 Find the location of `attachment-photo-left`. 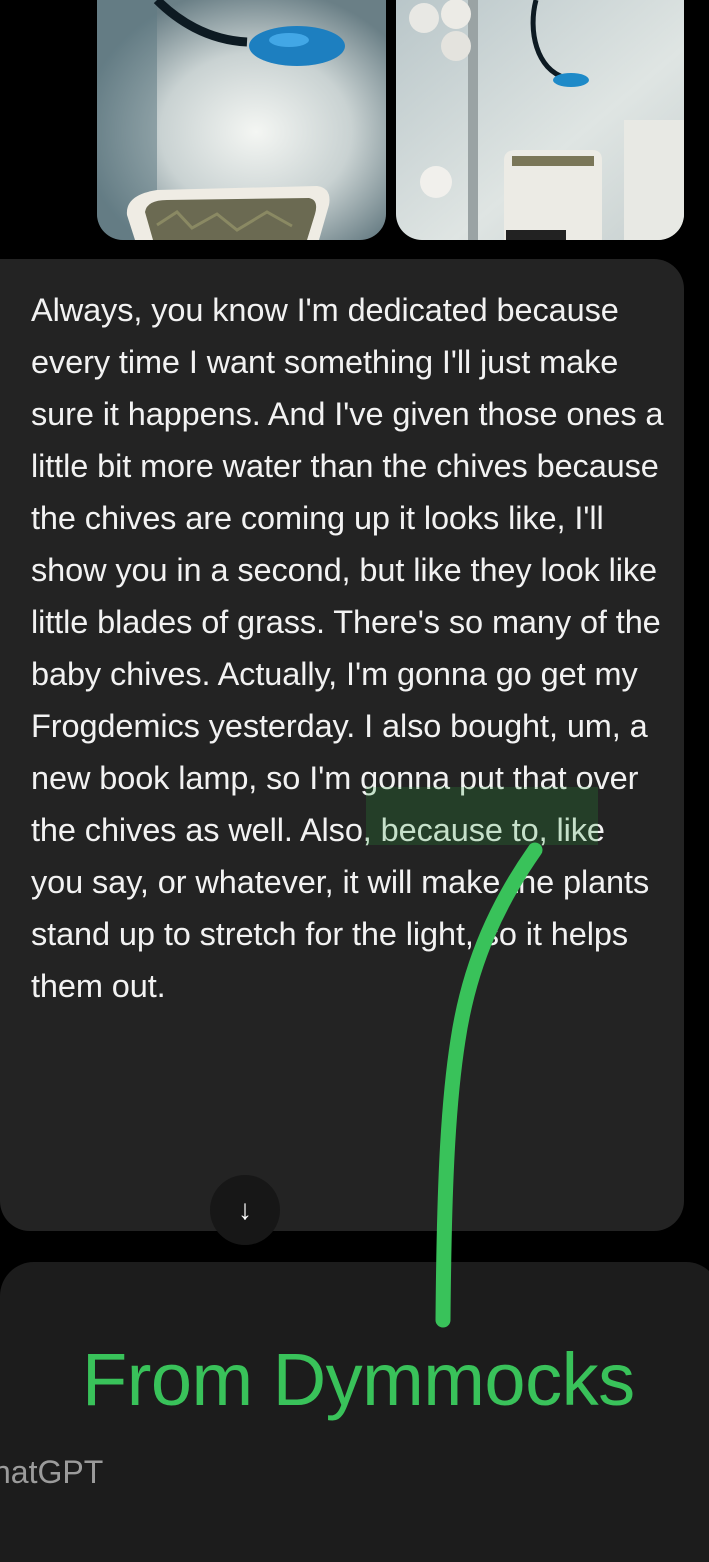

attachment-photo-left is located at coordinates (241, 120).